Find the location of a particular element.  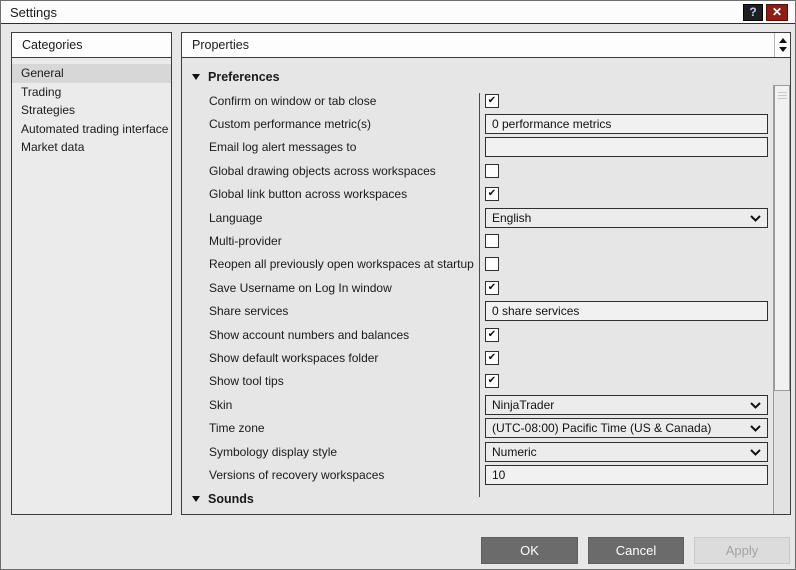

input-email-log-alert-messages-to is located at coordinates (626, 147).